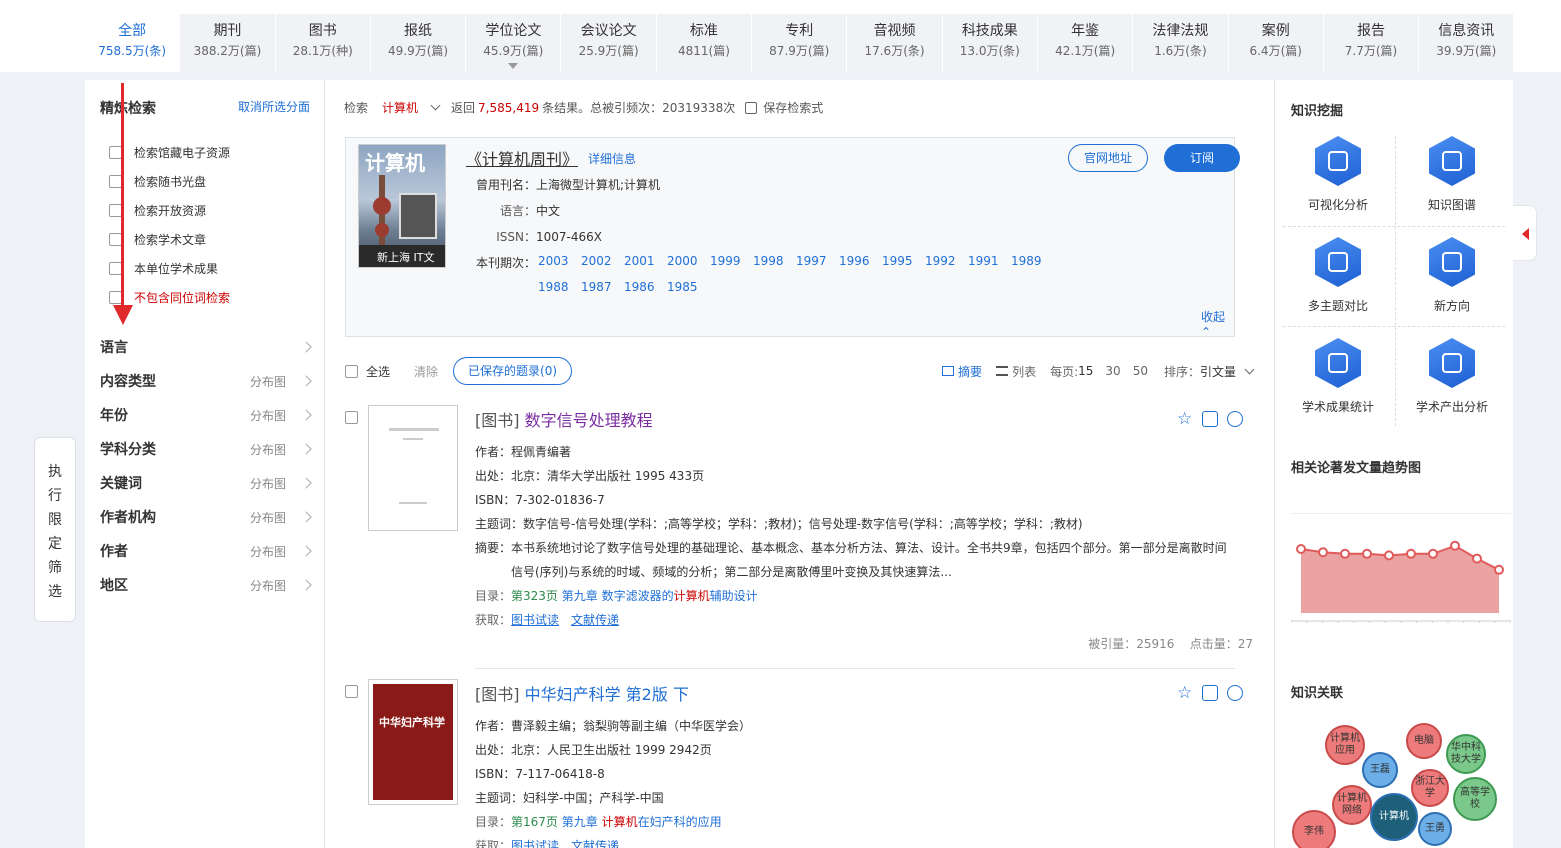 This screenshot has height=848, width=1561. Describe the element at coordinates (1467, 43) in the screenshot. I see `tab-14: 信息资讯 39.9万(篇)` at that location.